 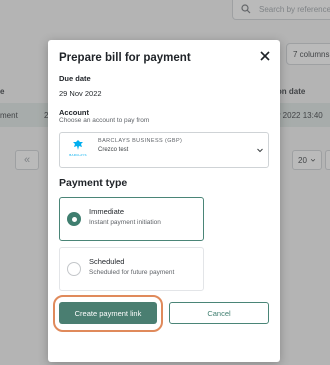 What do you see at coordinates (74, 219) in the screenshot?
I see `radio-immediate` at bounding box center [74, 219].